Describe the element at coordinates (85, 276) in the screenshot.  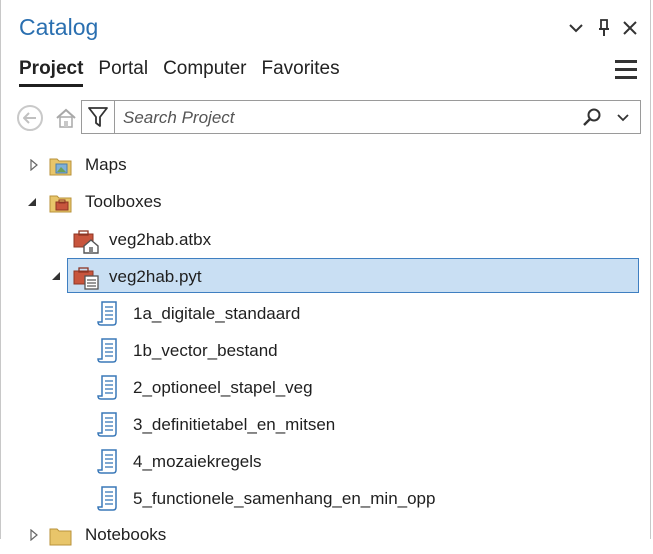
I see `pyt-toolbox-icon` at that location.